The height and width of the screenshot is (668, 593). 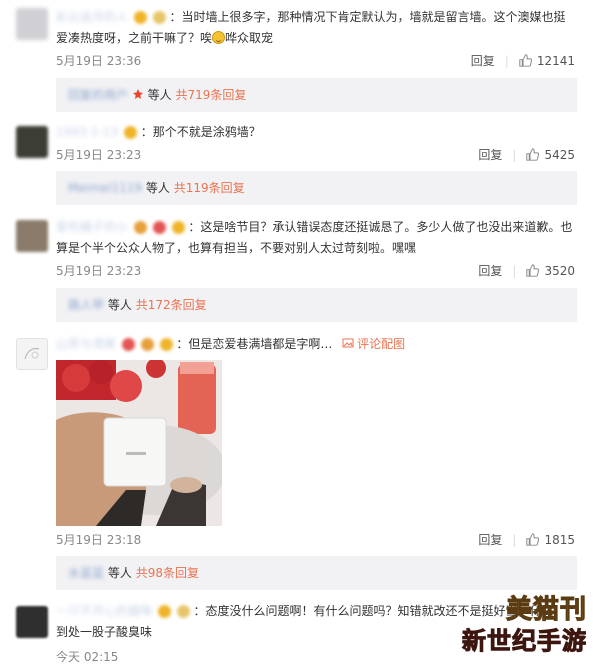 I want to click on username: 一只不开心的猫咪, so click(x=104, y=611).